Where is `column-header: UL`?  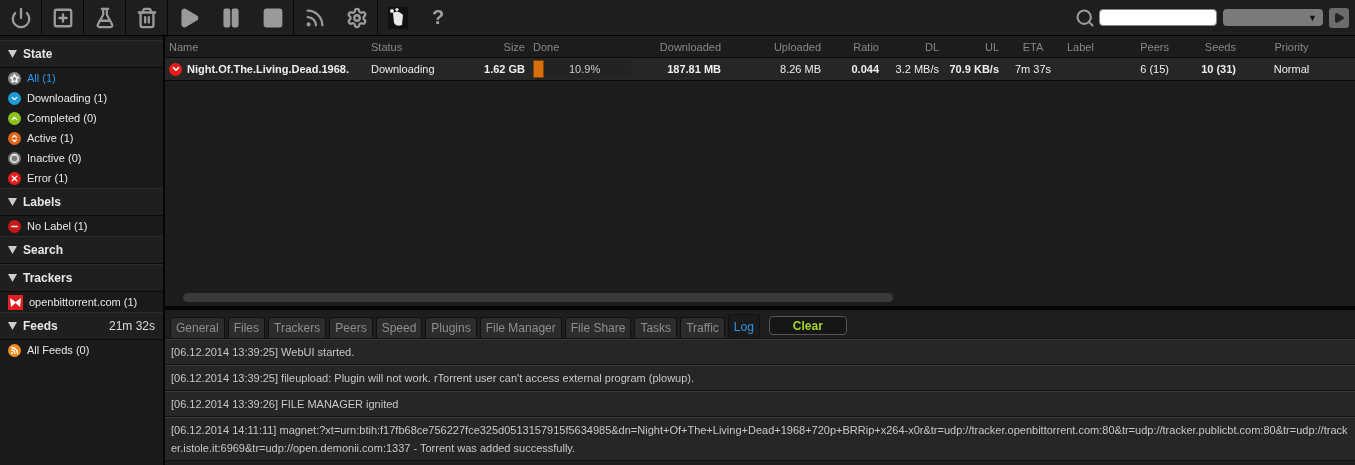
column-header: UL is located at coordinates (973, 46).